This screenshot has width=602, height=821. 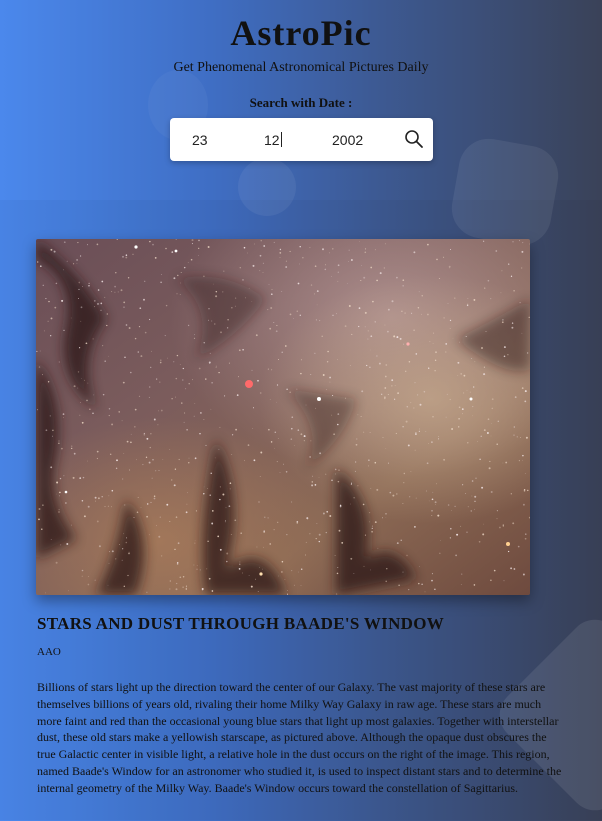 I want to click on background-circle, so click(x=267, y=187).